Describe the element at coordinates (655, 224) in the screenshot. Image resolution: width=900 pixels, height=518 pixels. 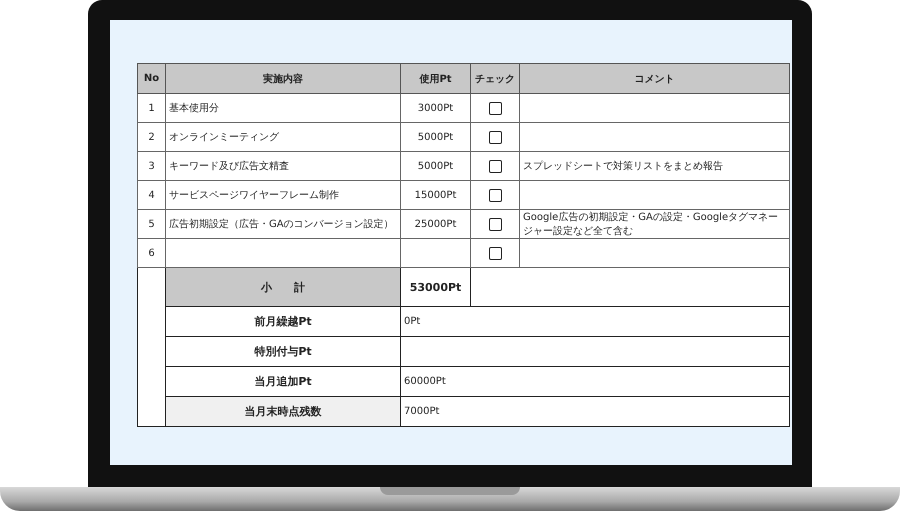
I see `table-cell: Google広告の初期設定・GAの設定・Googleタグマネージャー設定など全て含む` at that location.